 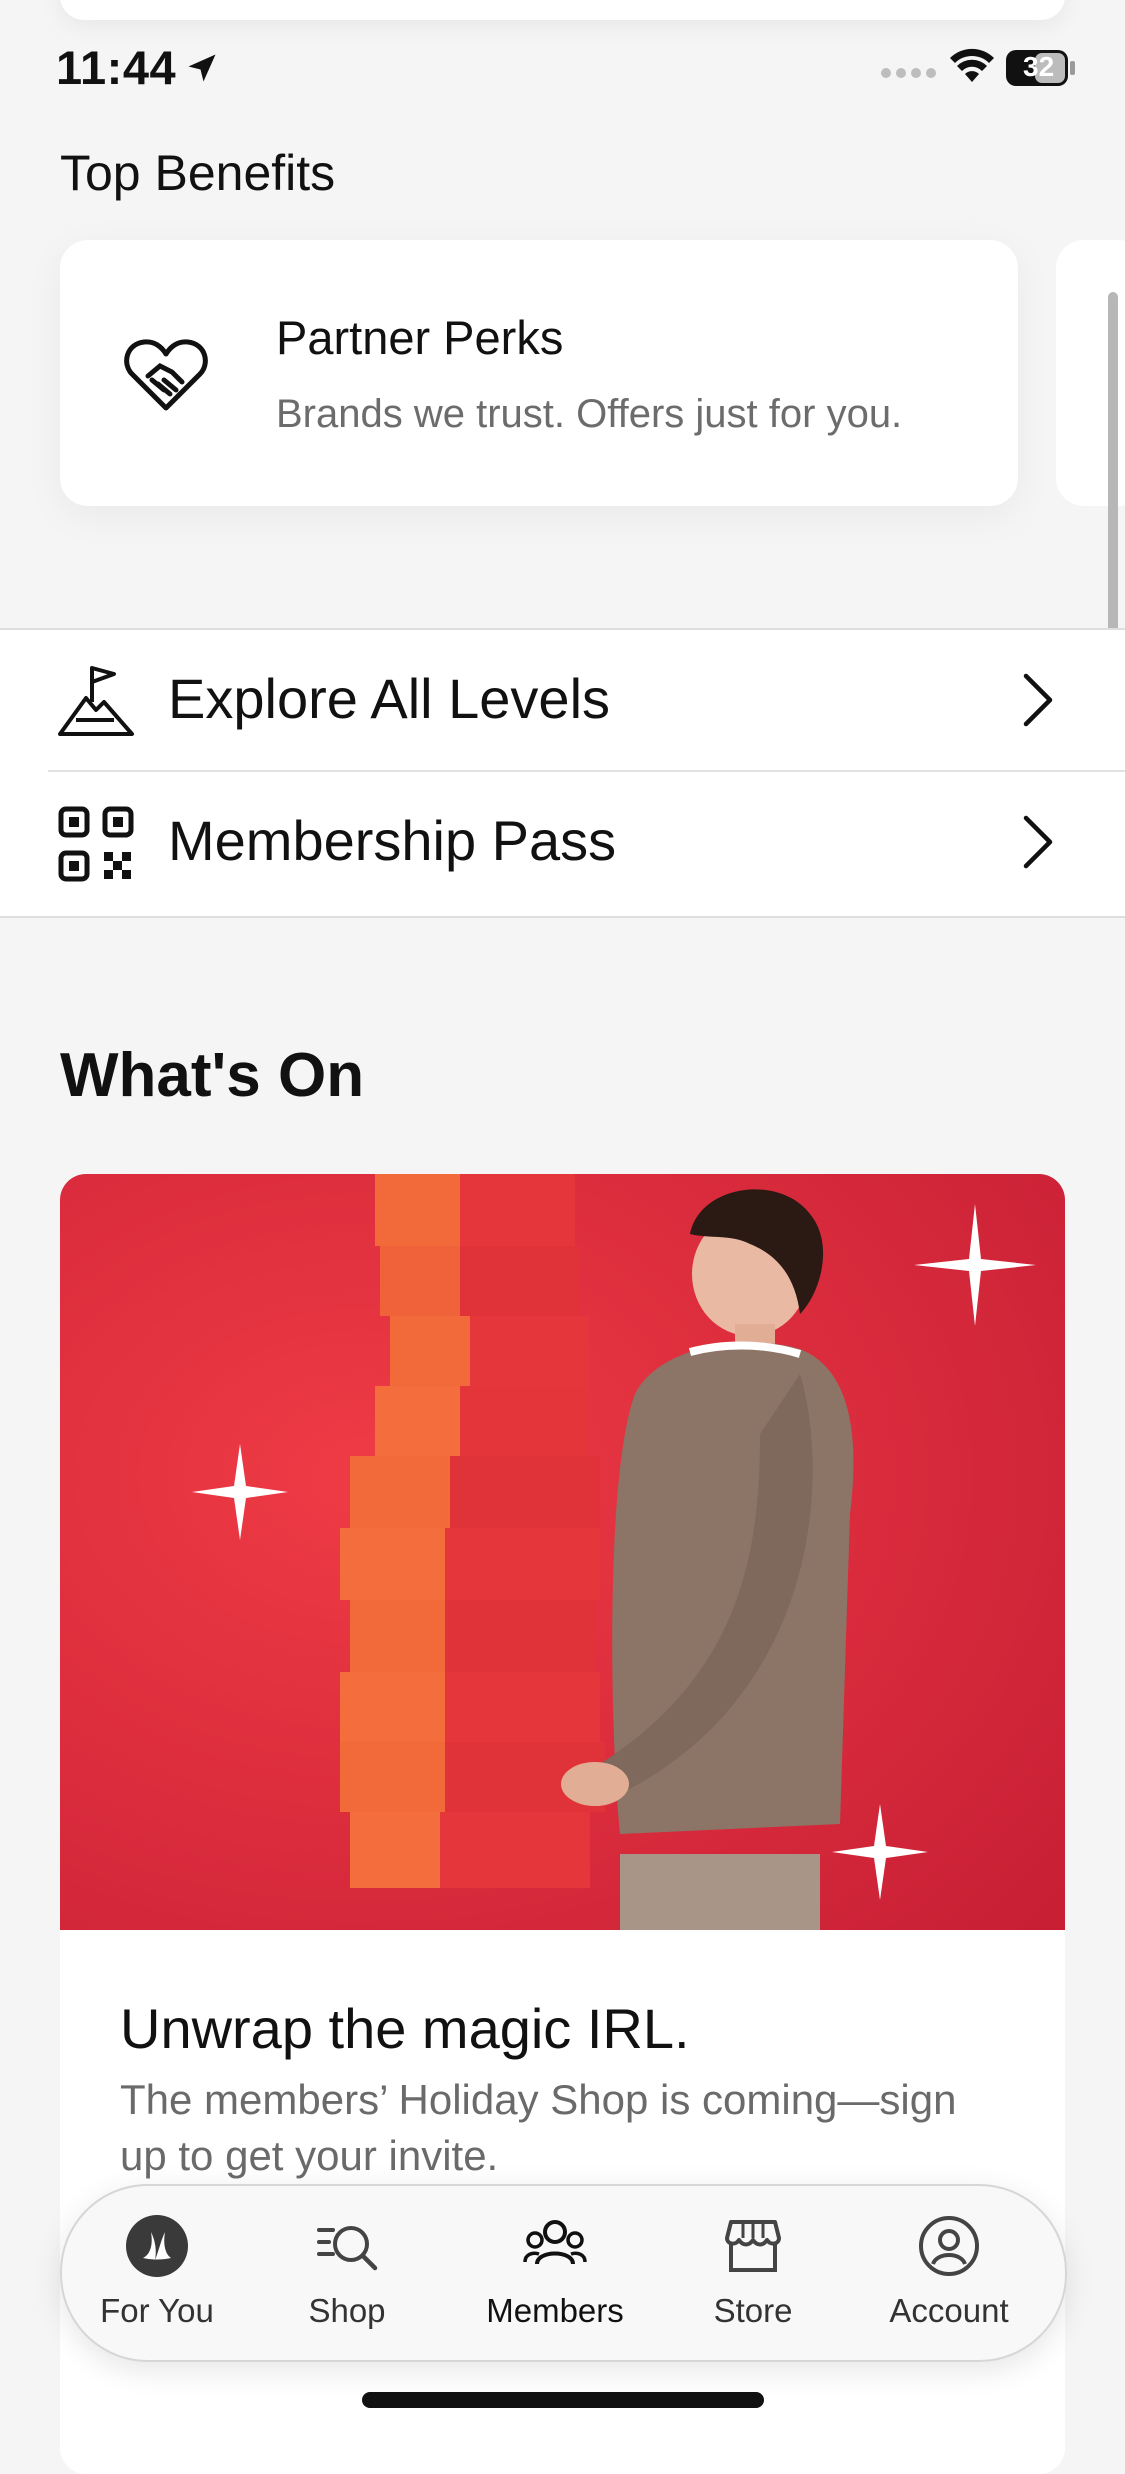 I want to click on nav-store: Store, so click(x=753, y=2273).